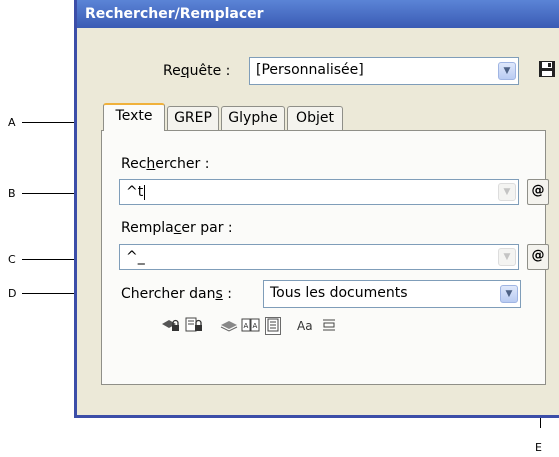  I want to click on callout-e: E, so click(538, 447).